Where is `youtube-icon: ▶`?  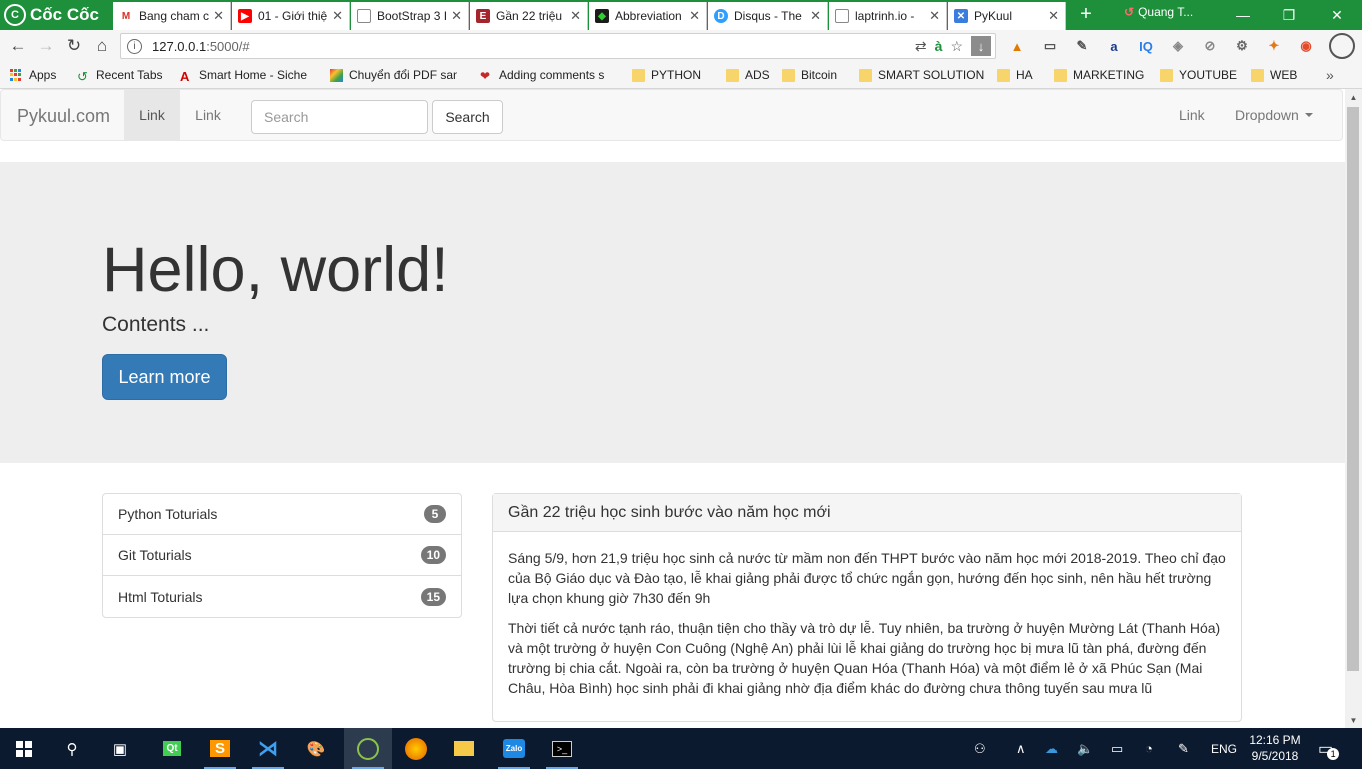
youtube-icon: ▶ is located at coordinates (245, 16).